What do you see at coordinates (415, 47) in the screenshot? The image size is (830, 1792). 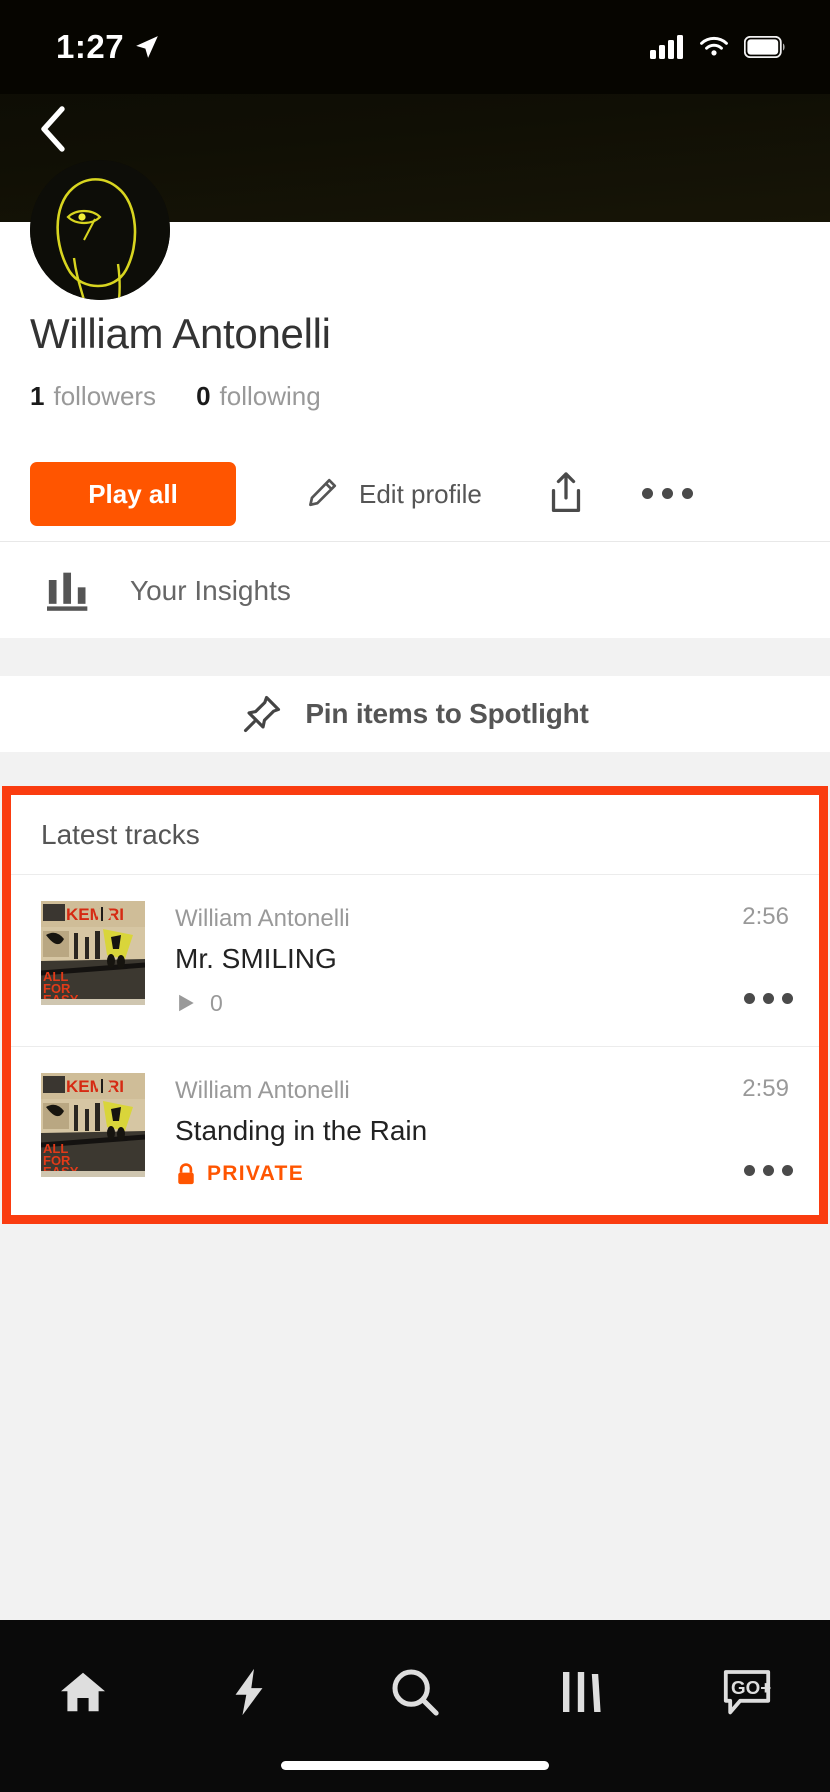 I see `status-bar: 1:27` at bounding box center [415, 47].